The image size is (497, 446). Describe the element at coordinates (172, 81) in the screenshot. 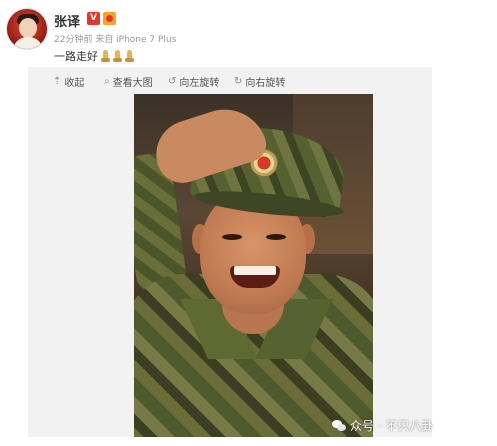

I see `rotate-left-icon: ↺` at that location.